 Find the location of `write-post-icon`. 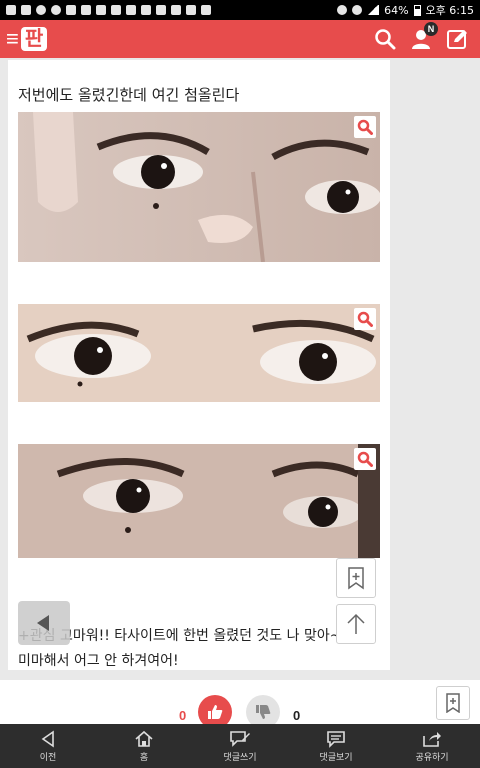

write-post-icon is located at coordinates (457, 39).